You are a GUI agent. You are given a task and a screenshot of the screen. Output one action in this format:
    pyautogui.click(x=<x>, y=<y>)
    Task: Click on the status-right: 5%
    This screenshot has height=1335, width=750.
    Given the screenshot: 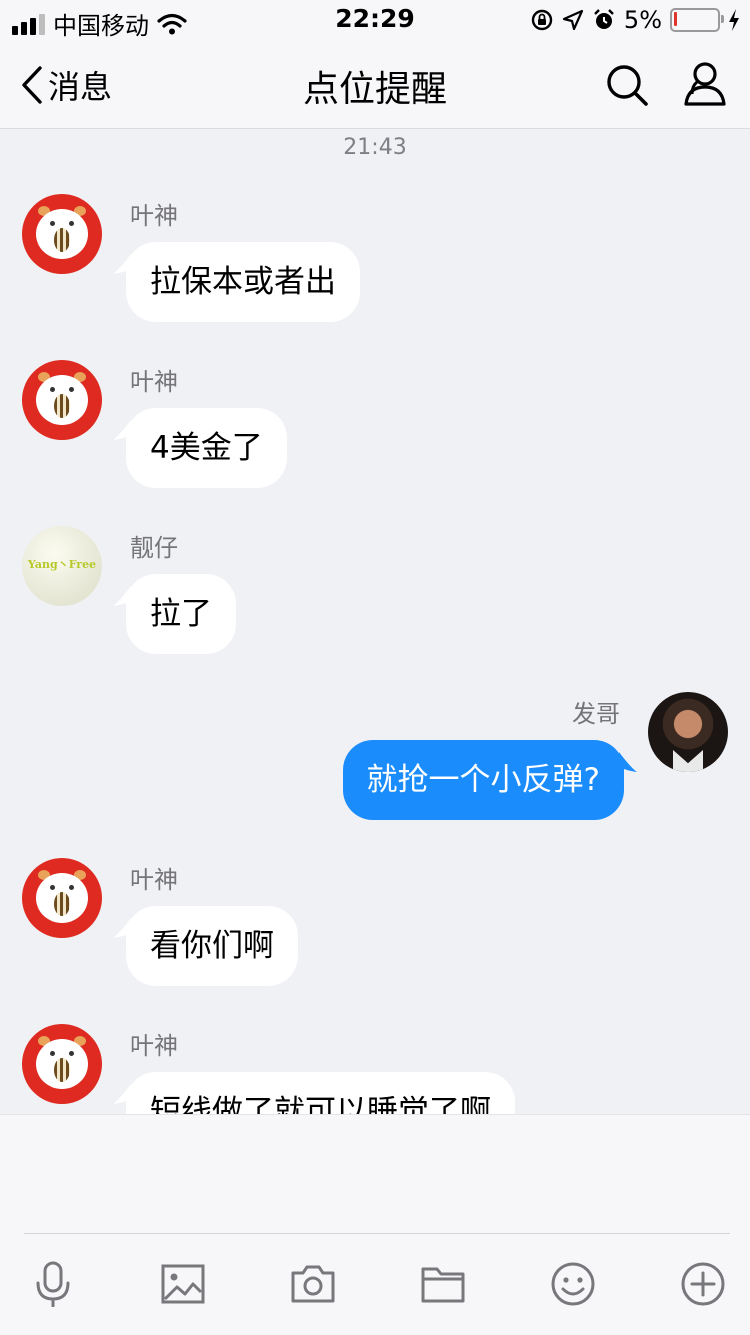 What is the action you would take?
    pyautogui.click(x=635, y=20)
    